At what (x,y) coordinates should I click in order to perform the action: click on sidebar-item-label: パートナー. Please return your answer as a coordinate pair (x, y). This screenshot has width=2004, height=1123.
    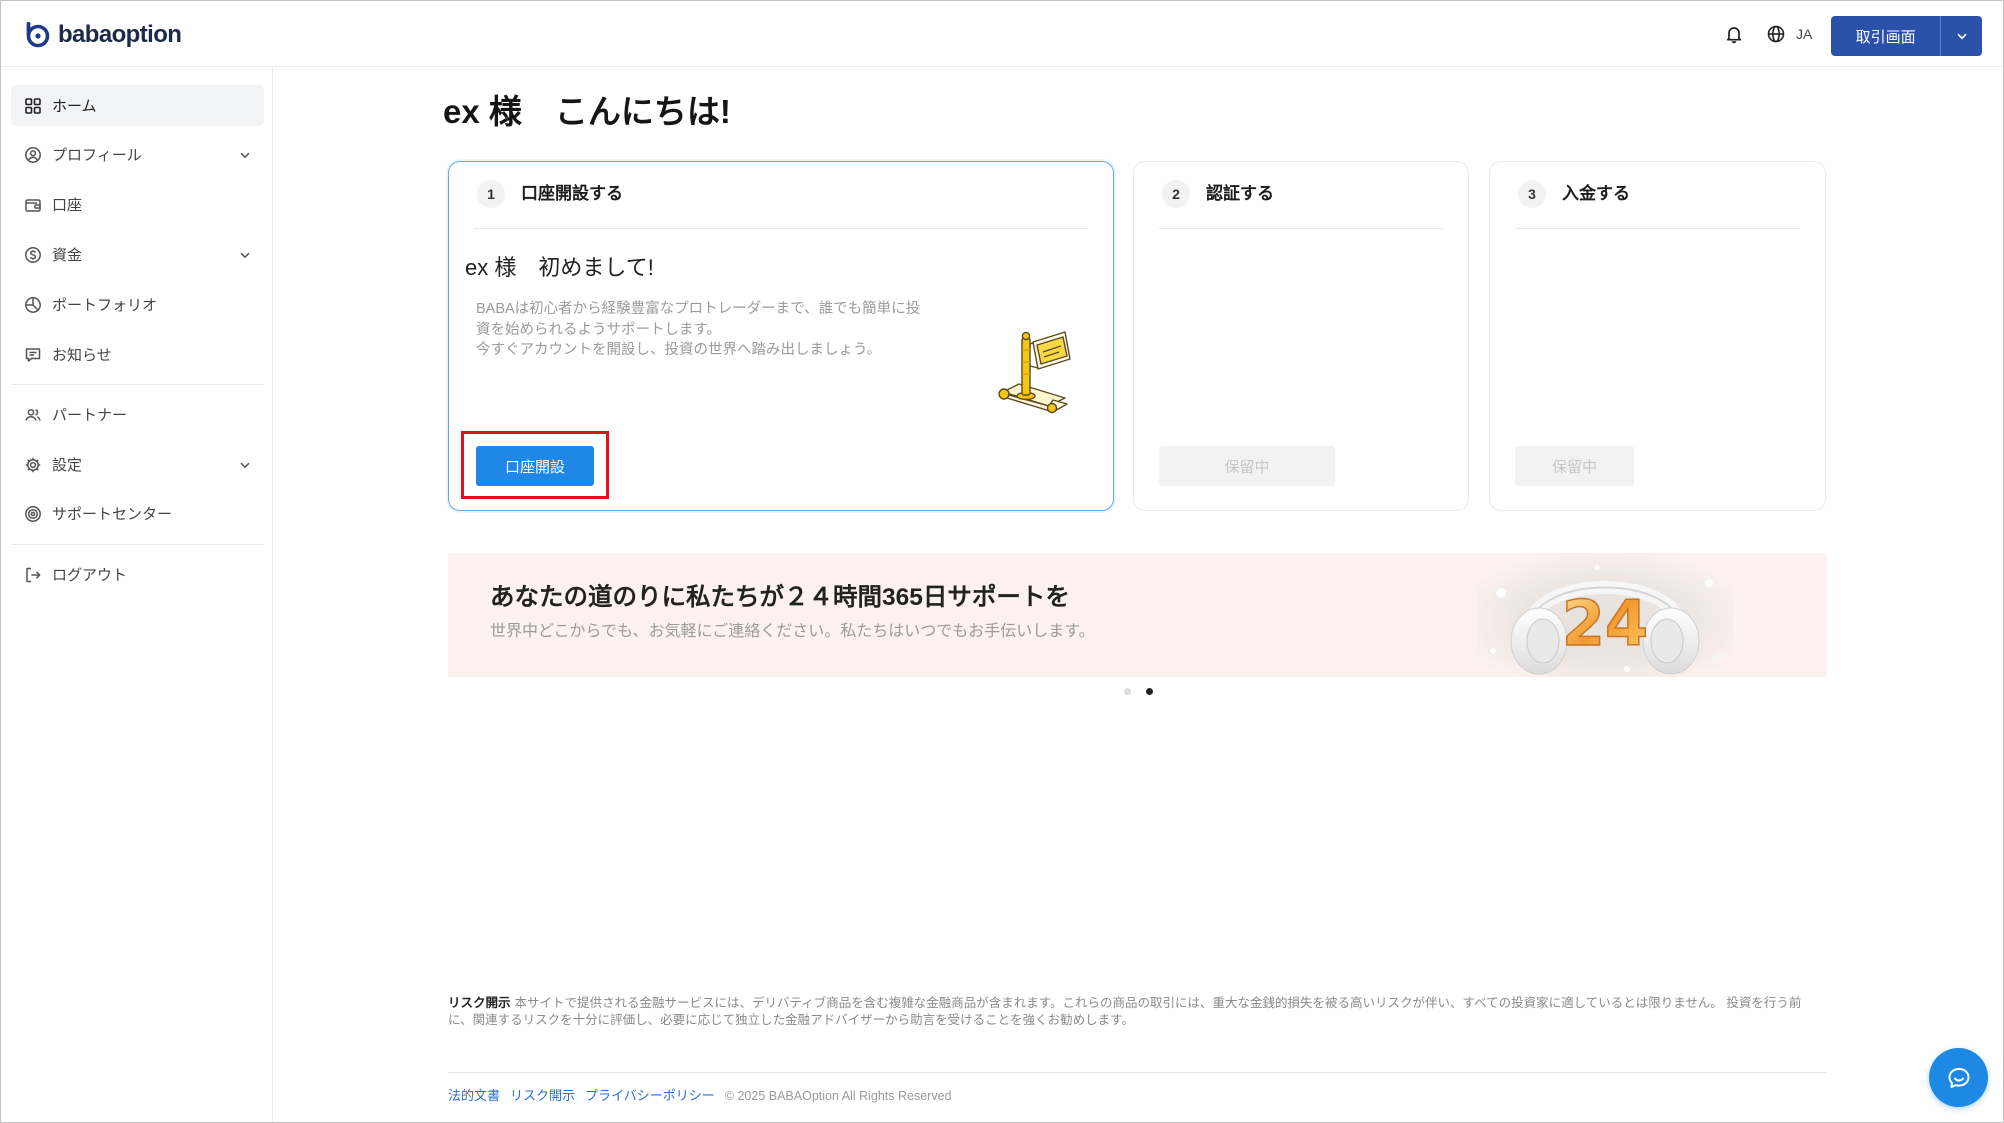
    Looking at the image, I should click on (90, 415).